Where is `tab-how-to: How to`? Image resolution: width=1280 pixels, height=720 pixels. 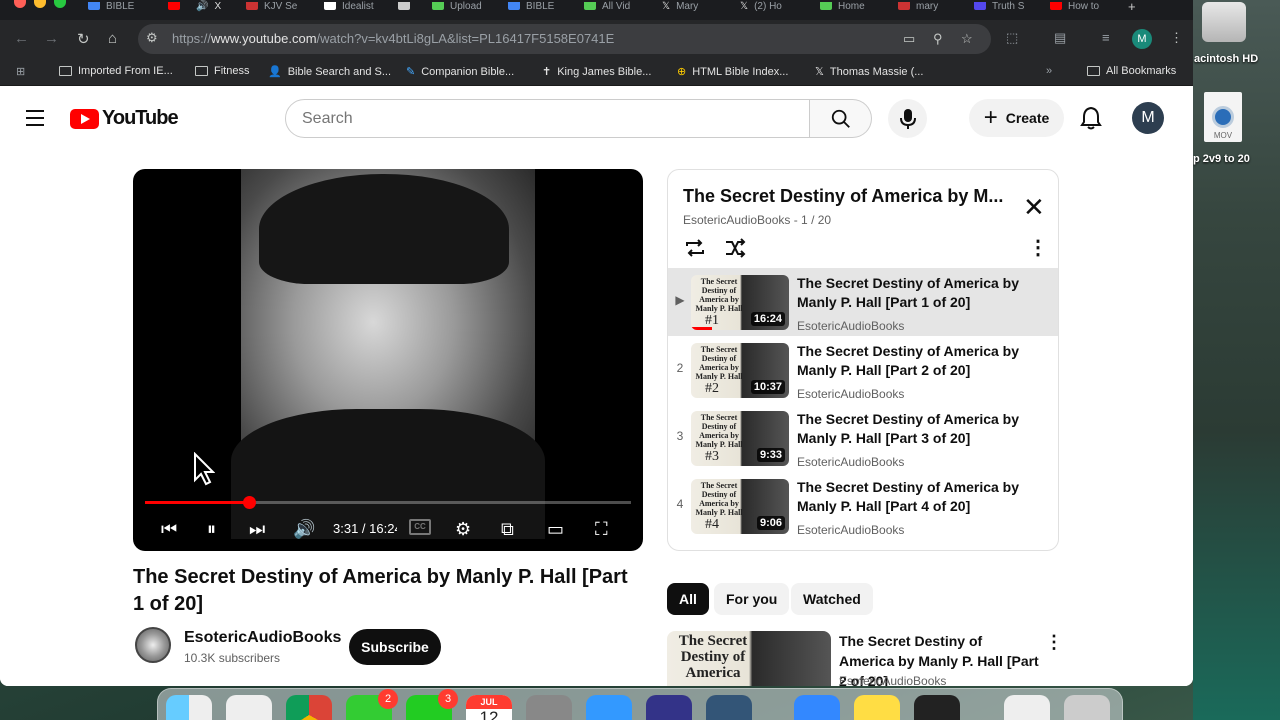 tab-how-to: How to is located at coordinates (1074, 6).